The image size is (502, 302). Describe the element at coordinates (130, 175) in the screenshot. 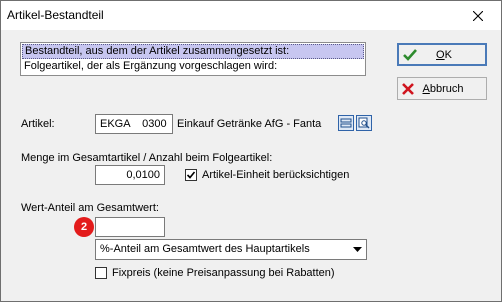

I see `menge-field: 0,0100` at that location.